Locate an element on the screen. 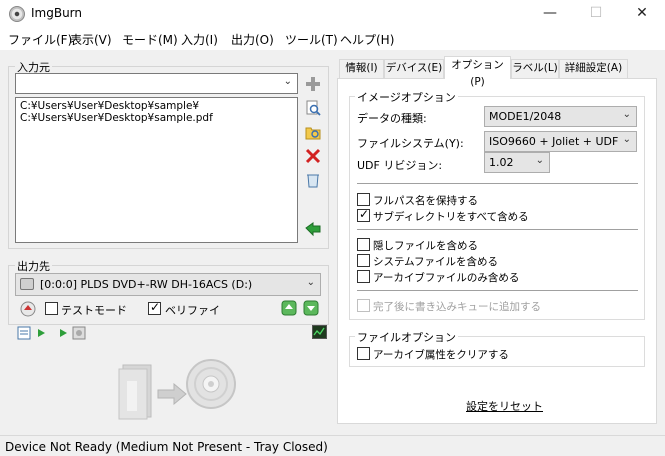  menu-file: ファイル(F) is located at coordinates (40, 39).